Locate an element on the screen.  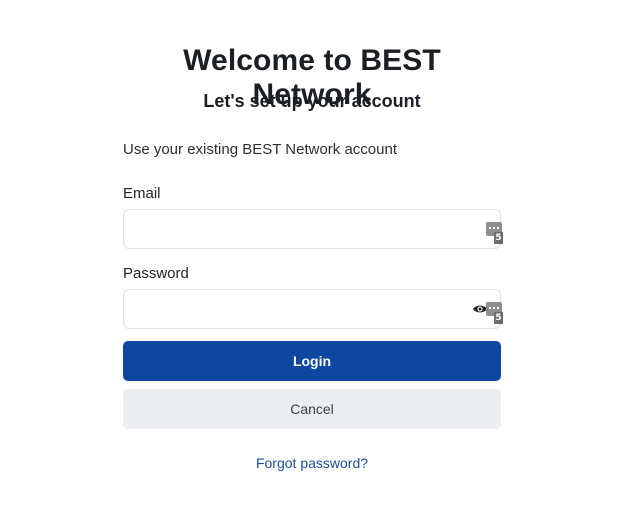
email-field-wrapper: 5 is located at coordinates (313, 229).